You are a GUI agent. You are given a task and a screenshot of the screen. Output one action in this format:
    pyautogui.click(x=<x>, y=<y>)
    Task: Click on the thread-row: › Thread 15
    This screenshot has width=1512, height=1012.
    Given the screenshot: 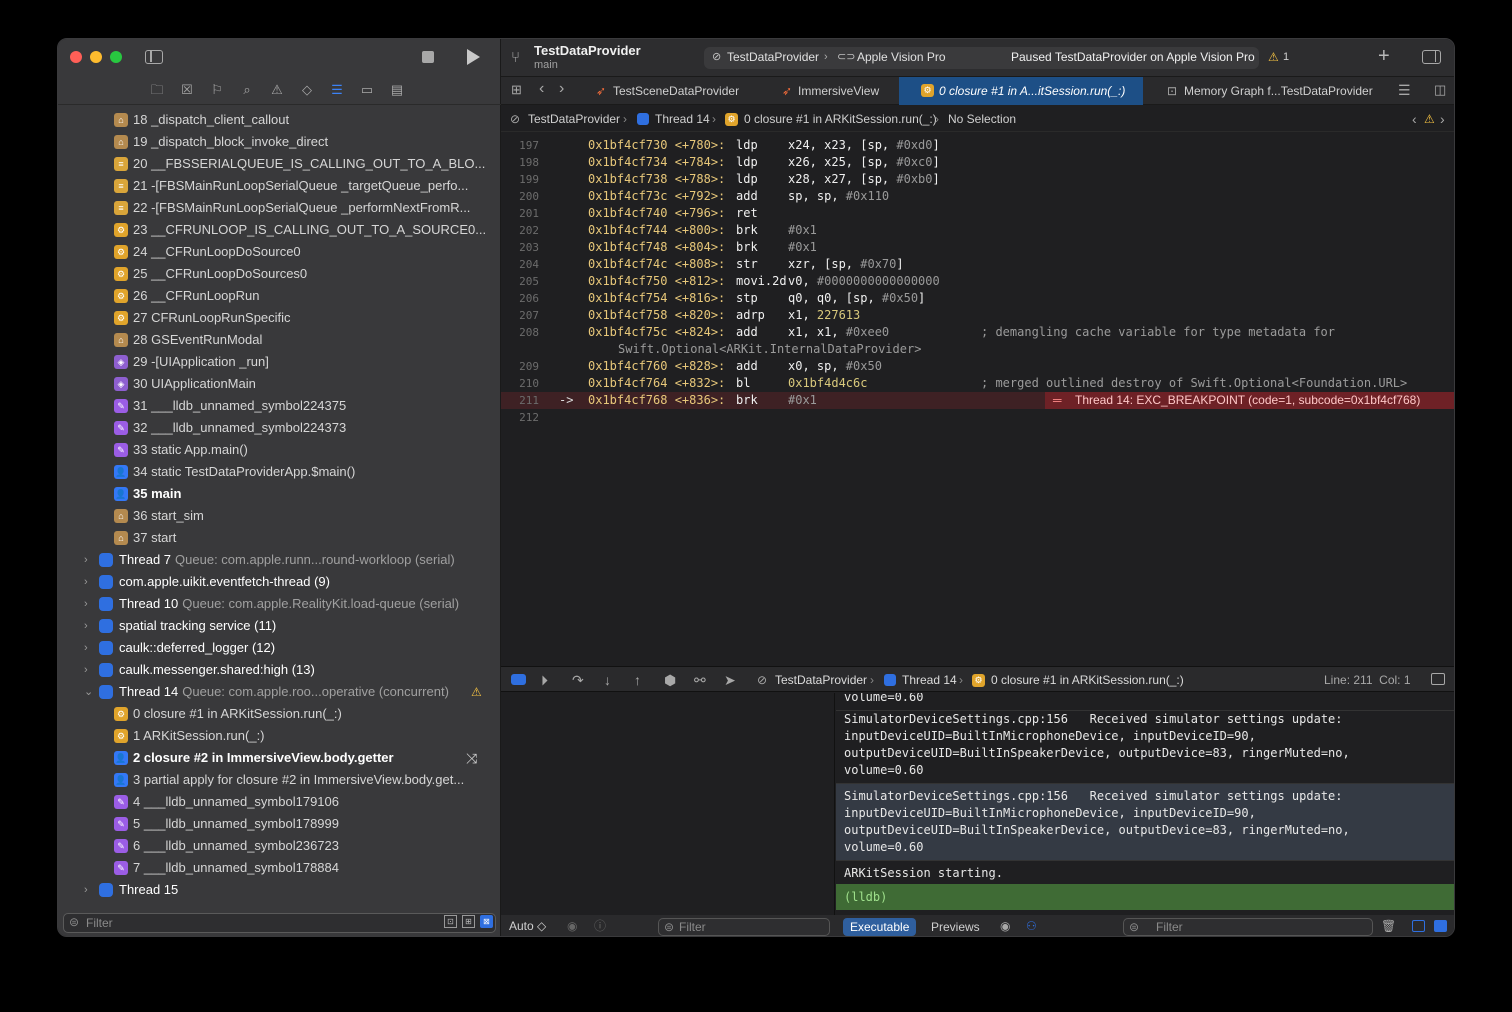 What is the action you would take?
    pyautogui.click(x=279, y=890)
    